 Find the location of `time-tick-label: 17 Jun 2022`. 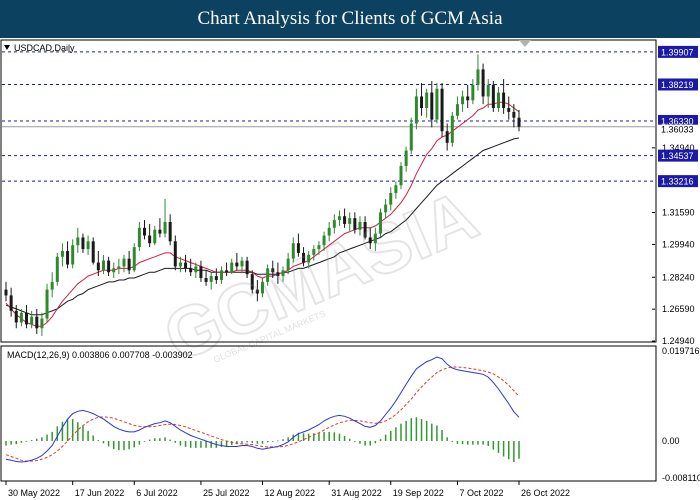

time-tick-label: 17 Jun 2022 is located at coordinates (100, 493).